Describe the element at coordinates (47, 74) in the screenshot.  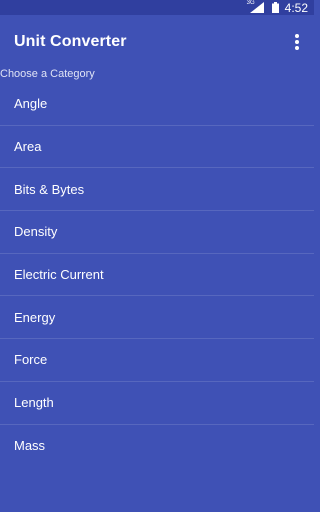
I see `section-label: Choose a Category` at that location.